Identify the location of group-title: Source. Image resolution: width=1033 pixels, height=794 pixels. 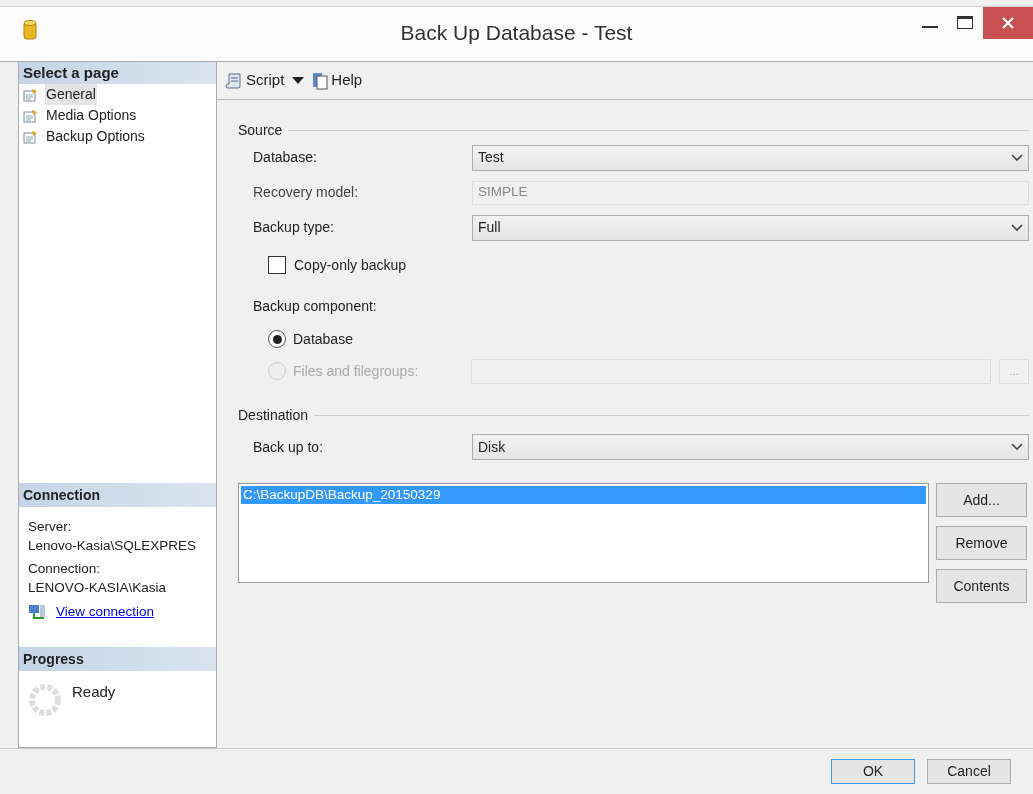
(260, 130).